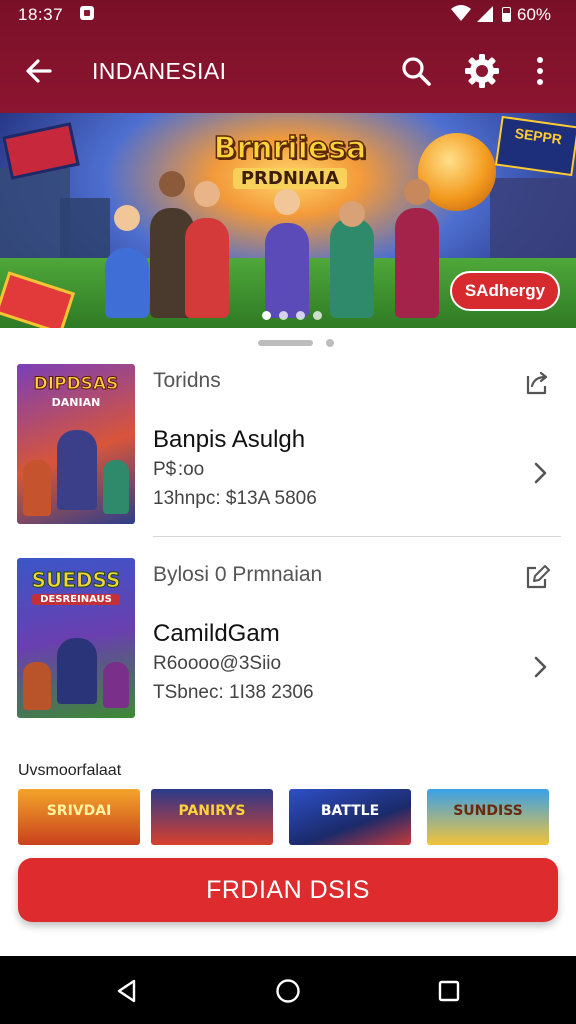 The image size is (576, 1024). I want to click on banner-orb, so click(457, 172).